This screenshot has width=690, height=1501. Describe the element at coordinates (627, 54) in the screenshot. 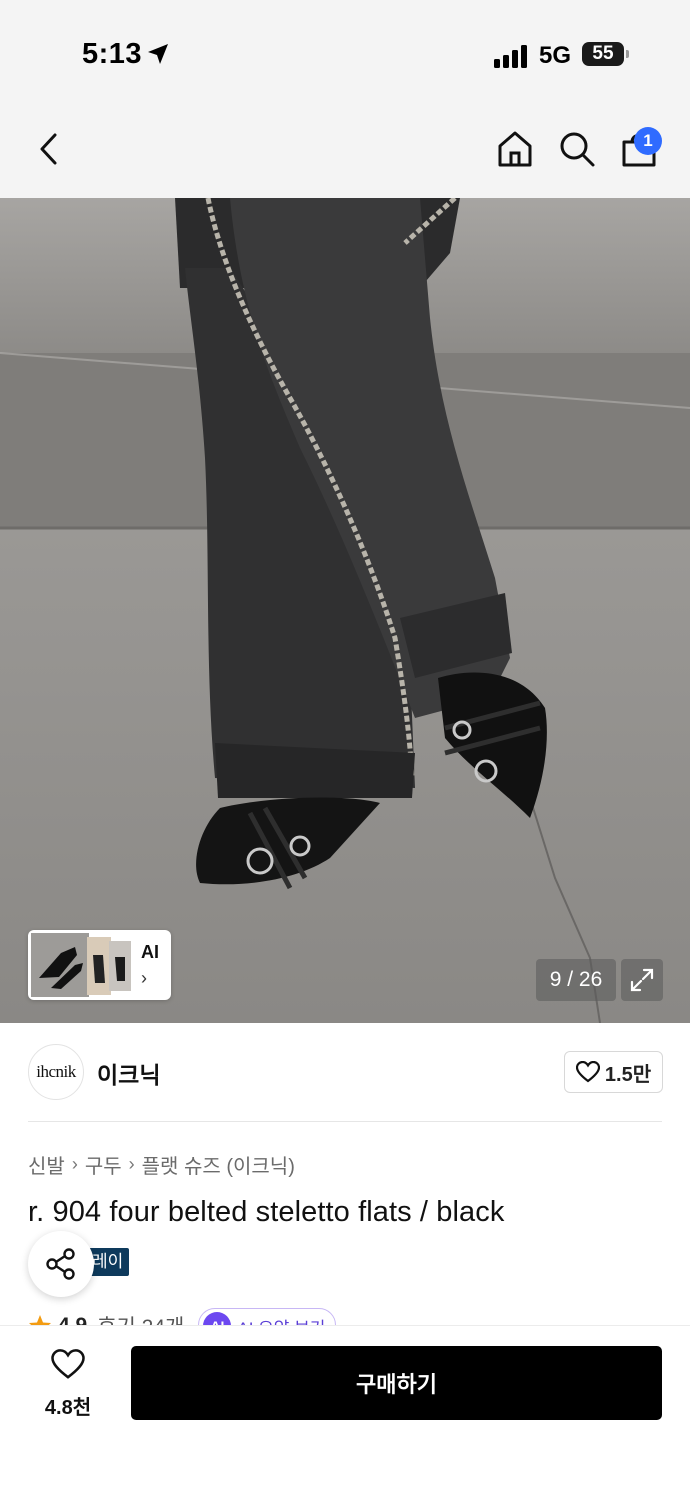

I see `battery-cap` at that location.